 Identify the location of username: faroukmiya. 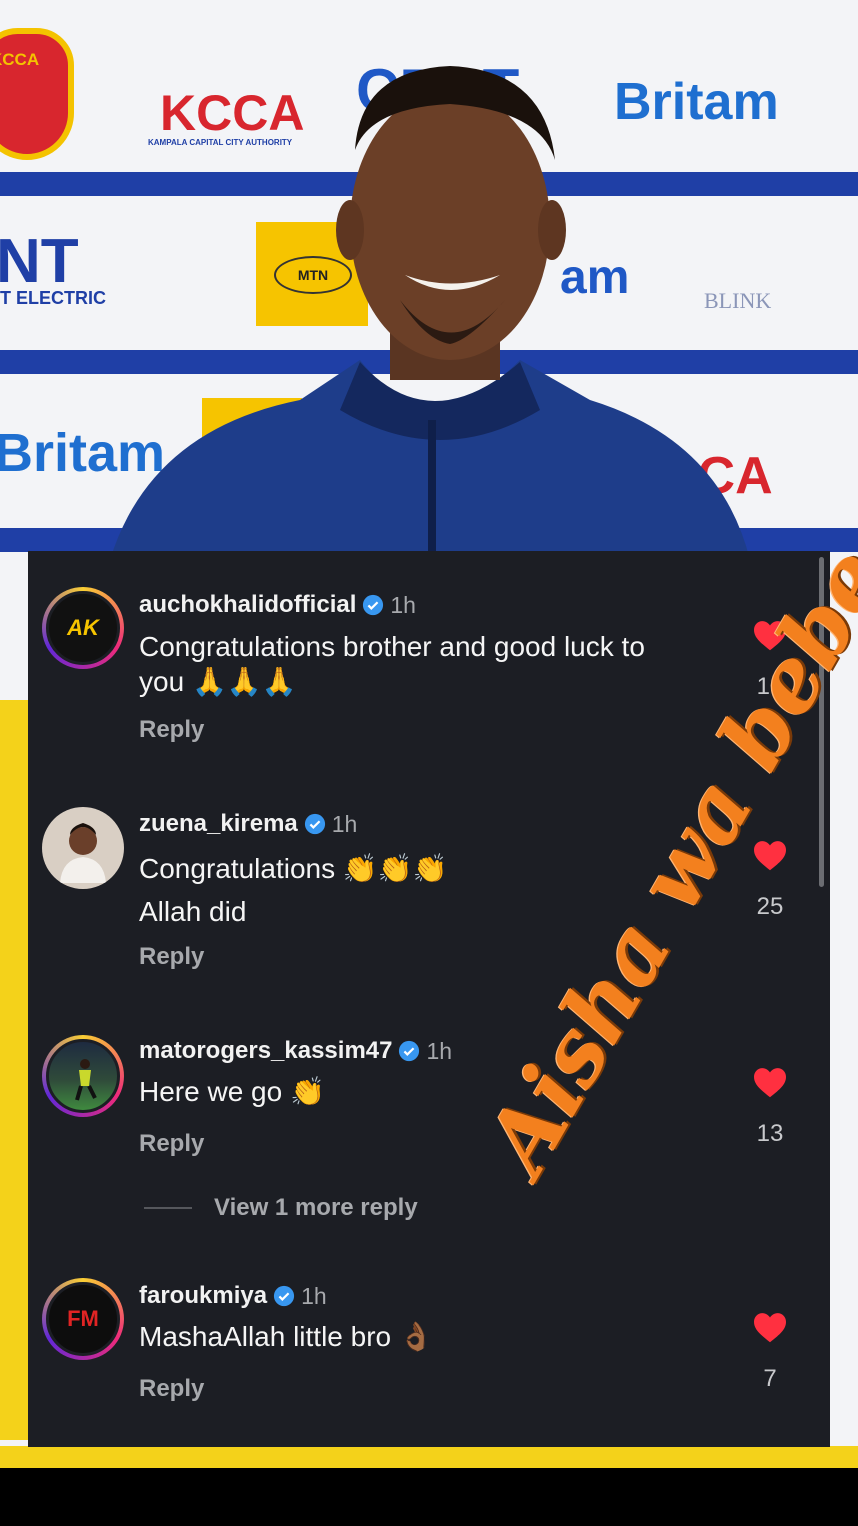
(203, 1296).